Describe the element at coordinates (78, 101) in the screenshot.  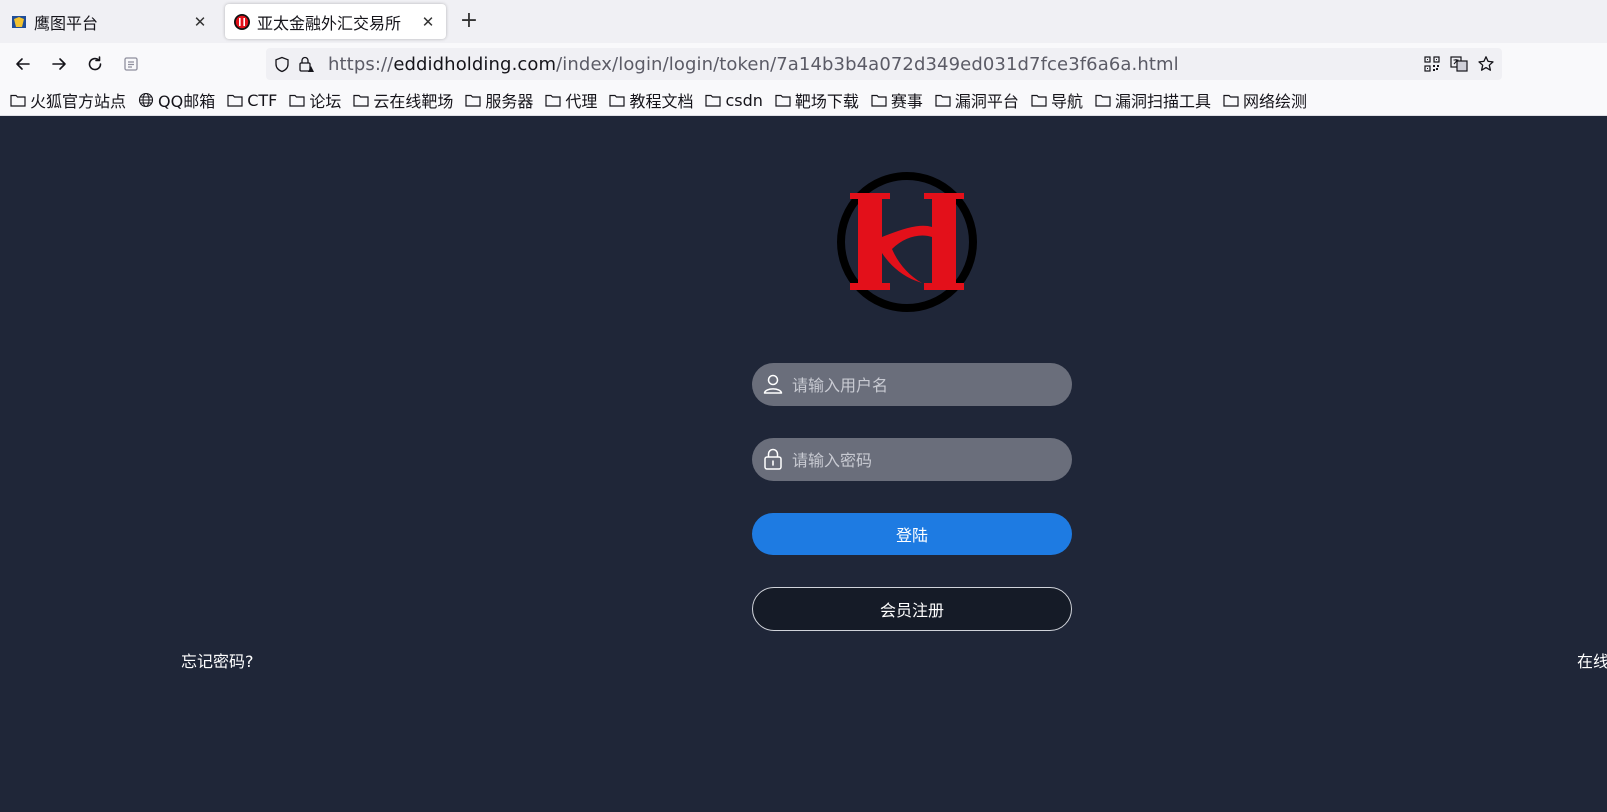
I see `bookmark-label: 火狐官方站点` at that location.